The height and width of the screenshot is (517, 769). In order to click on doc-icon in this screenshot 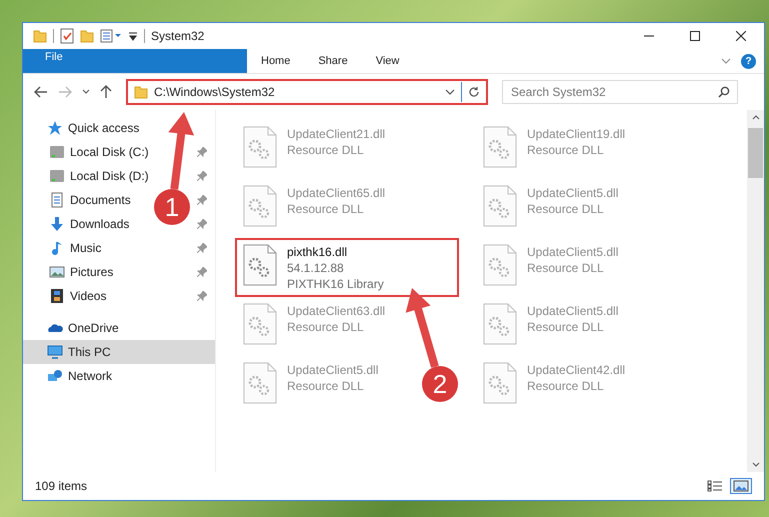, I will do `click(57, 200)`.